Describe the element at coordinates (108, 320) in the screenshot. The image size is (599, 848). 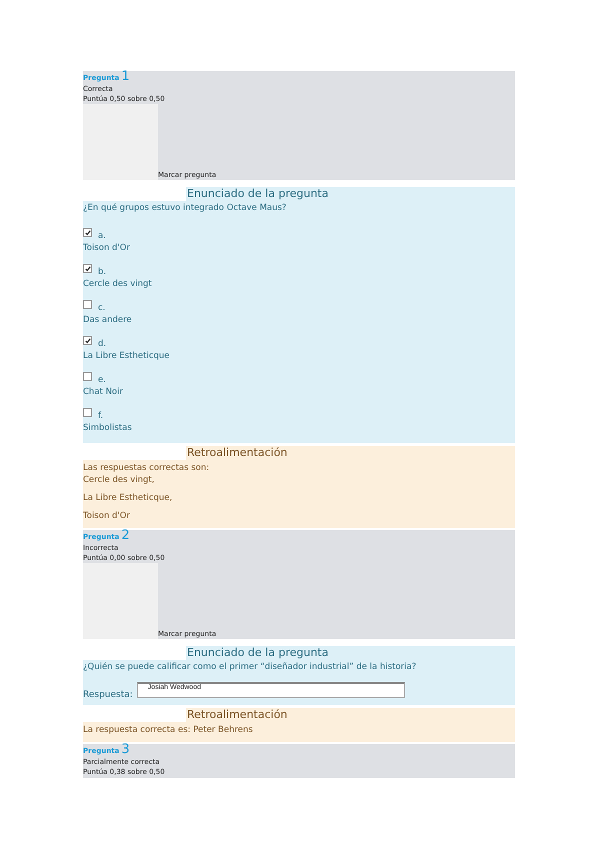
I see `option-label: Das andere` at that location.